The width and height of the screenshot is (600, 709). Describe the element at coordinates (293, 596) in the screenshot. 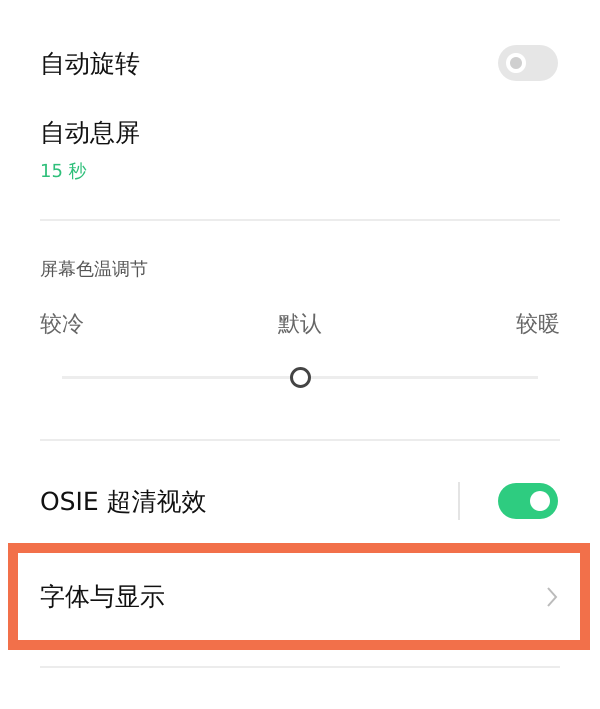

I see `setting-label: 字体与显示` at that location.